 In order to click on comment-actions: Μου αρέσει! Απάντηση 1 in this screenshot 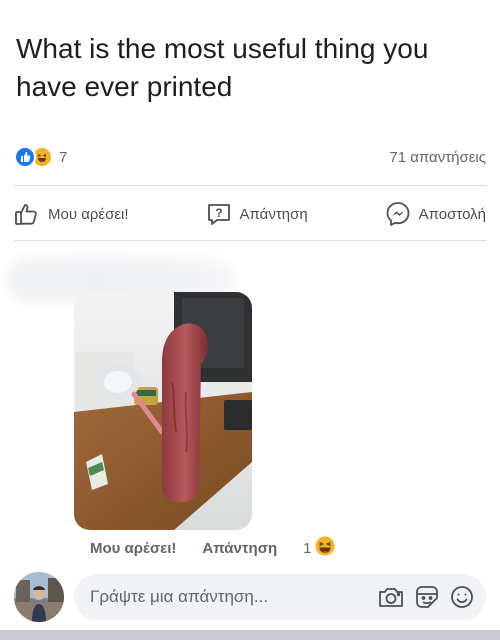, I will do `click(212, 548)`.